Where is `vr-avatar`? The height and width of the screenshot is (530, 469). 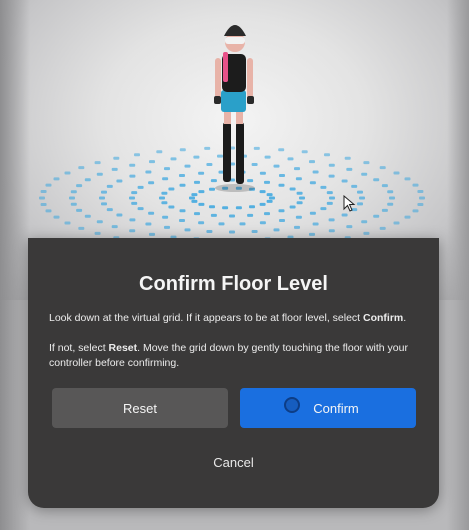
vr-avatar is located at coordinates (234, 108).